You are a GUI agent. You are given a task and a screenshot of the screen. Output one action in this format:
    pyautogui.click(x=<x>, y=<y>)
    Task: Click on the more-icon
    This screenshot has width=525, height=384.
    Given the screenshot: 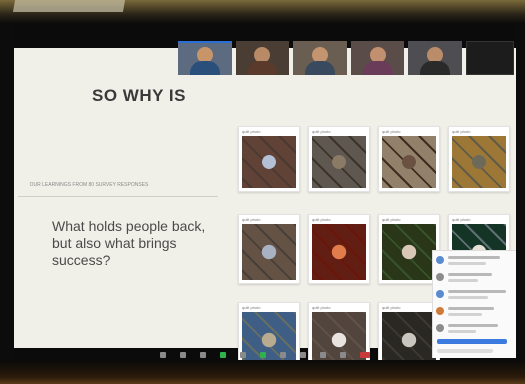 What is the action you would take?
    pyautogui.click(x=343, y=355)
    